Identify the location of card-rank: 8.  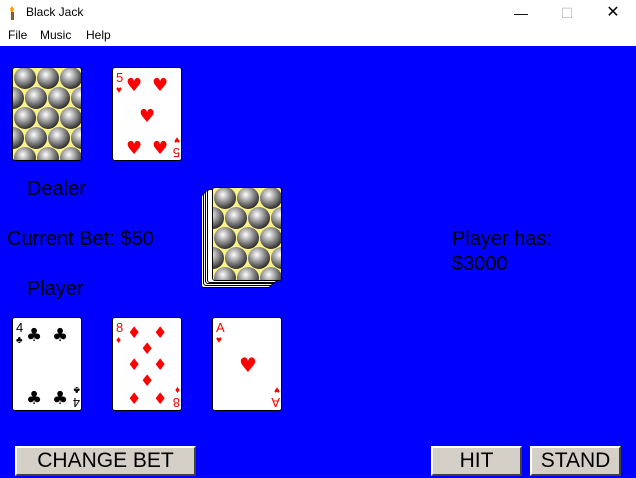
(119, 327).